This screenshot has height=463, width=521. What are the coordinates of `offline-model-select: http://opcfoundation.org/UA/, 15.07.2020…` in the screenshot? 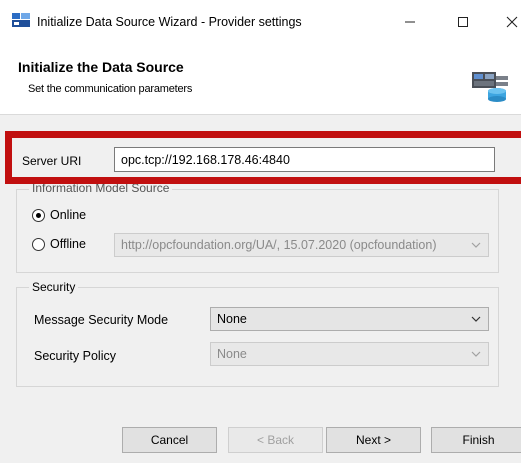 It's located at (301, 245).